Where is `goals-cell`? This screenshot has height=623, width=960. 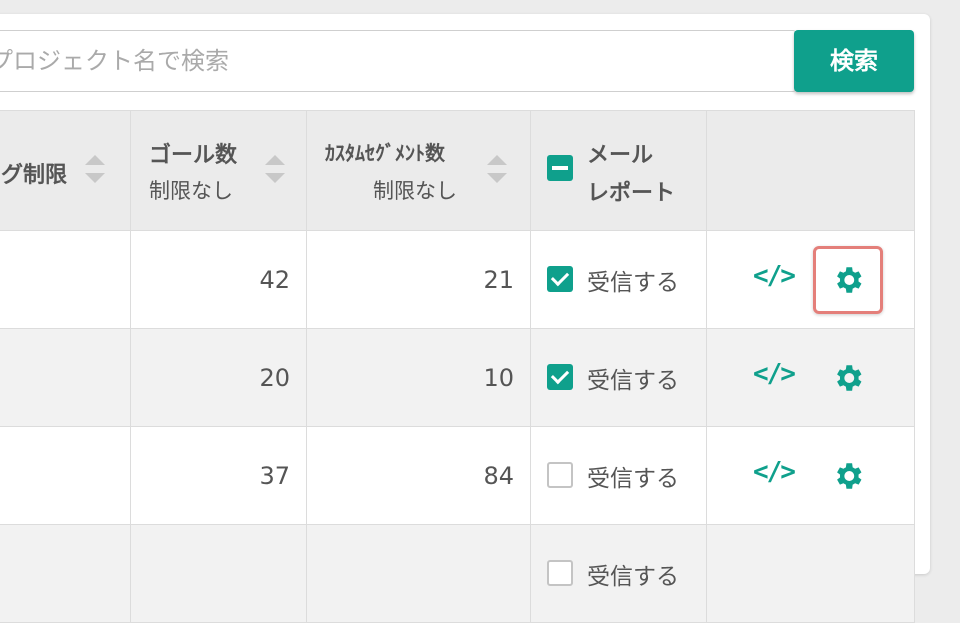
goals-cell is located at coordinates (218, 573).